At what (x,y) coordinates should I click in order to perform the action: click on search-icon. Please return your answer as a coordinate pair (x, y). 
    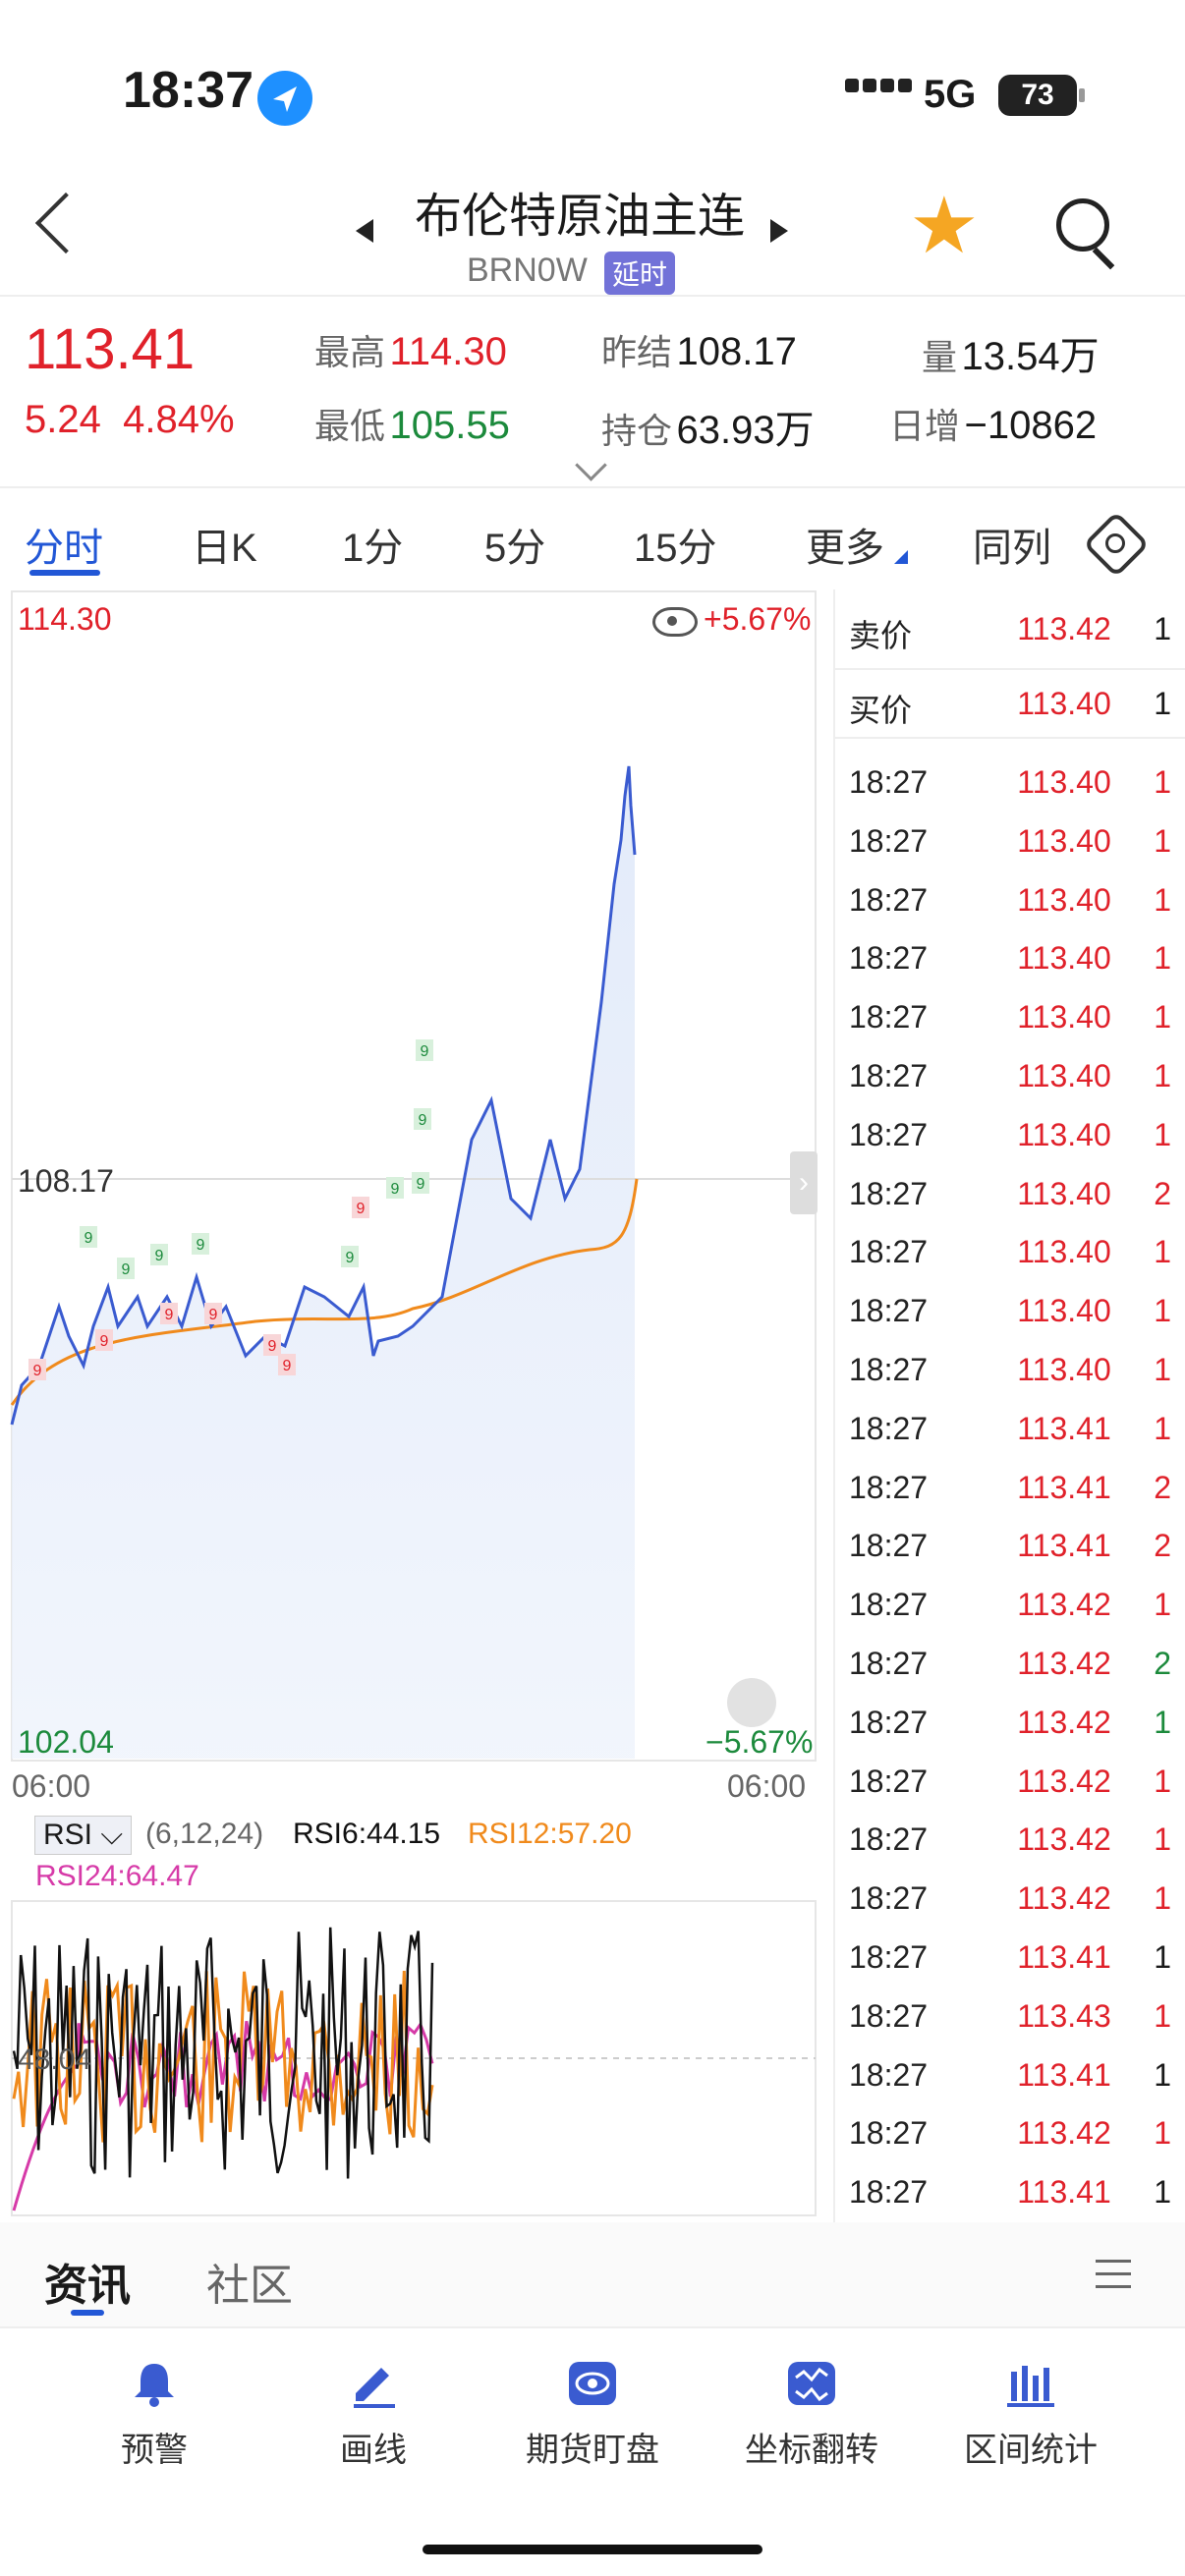
    Looking at the image, I should click on (1083, 225).